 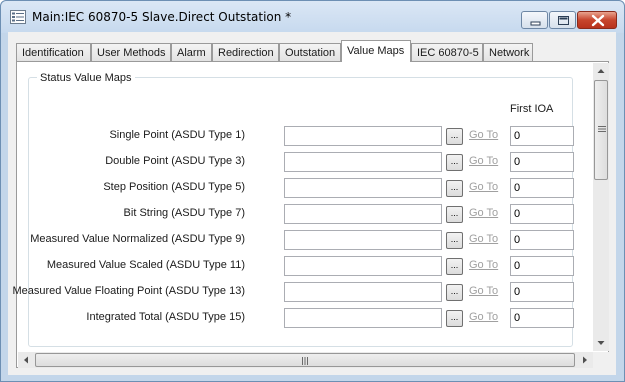 I want to click on horizontal-scroll-thumb, so click(x=305, y=360).